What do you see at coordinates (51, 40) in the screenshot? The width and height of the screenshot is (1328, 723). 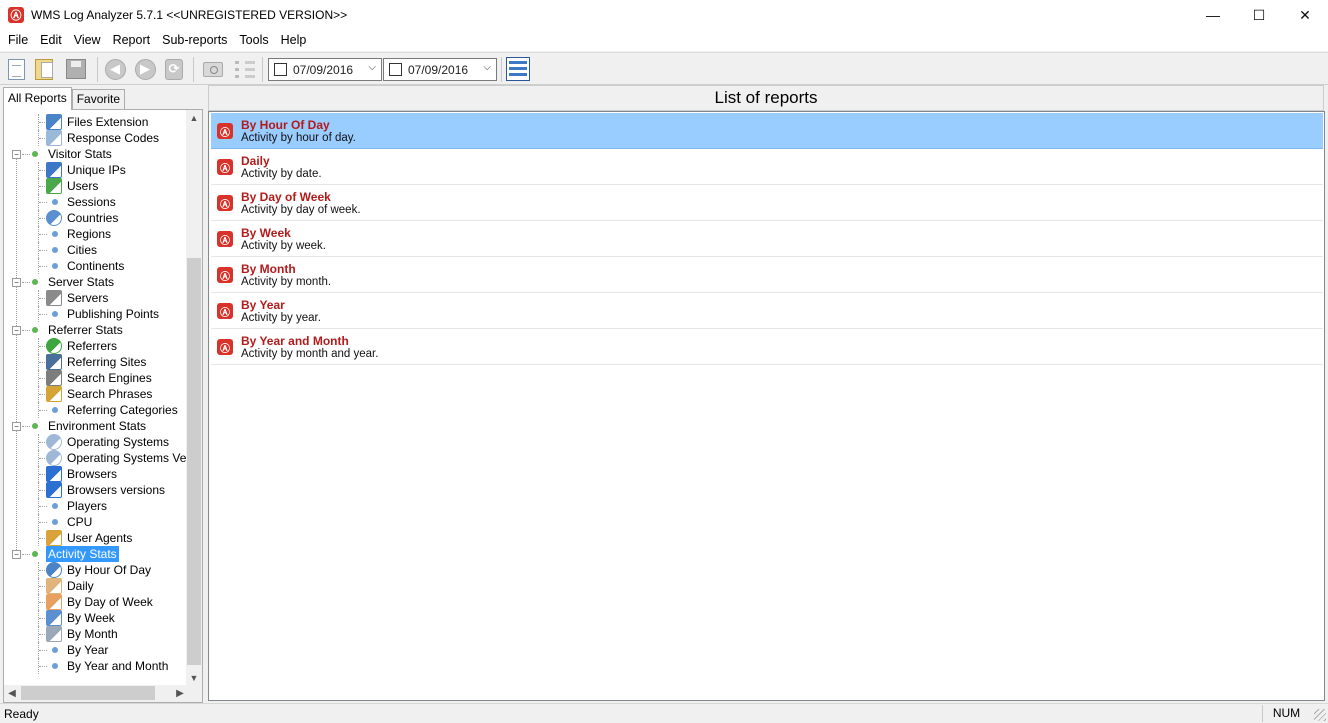 I see `menu-edit: Edit` at bounding box center [51, 40].